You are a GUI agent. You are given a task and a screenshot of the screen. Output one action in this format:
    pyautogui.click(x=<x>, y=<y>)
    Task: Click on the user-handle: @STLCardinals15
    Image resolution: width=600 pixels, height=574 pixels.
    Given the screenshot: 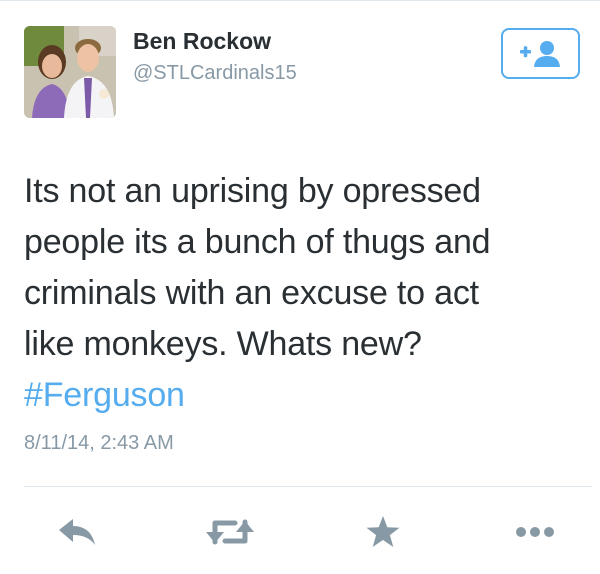 What is the action you would take?
    pyautogui.click(x=215, y=73)
    